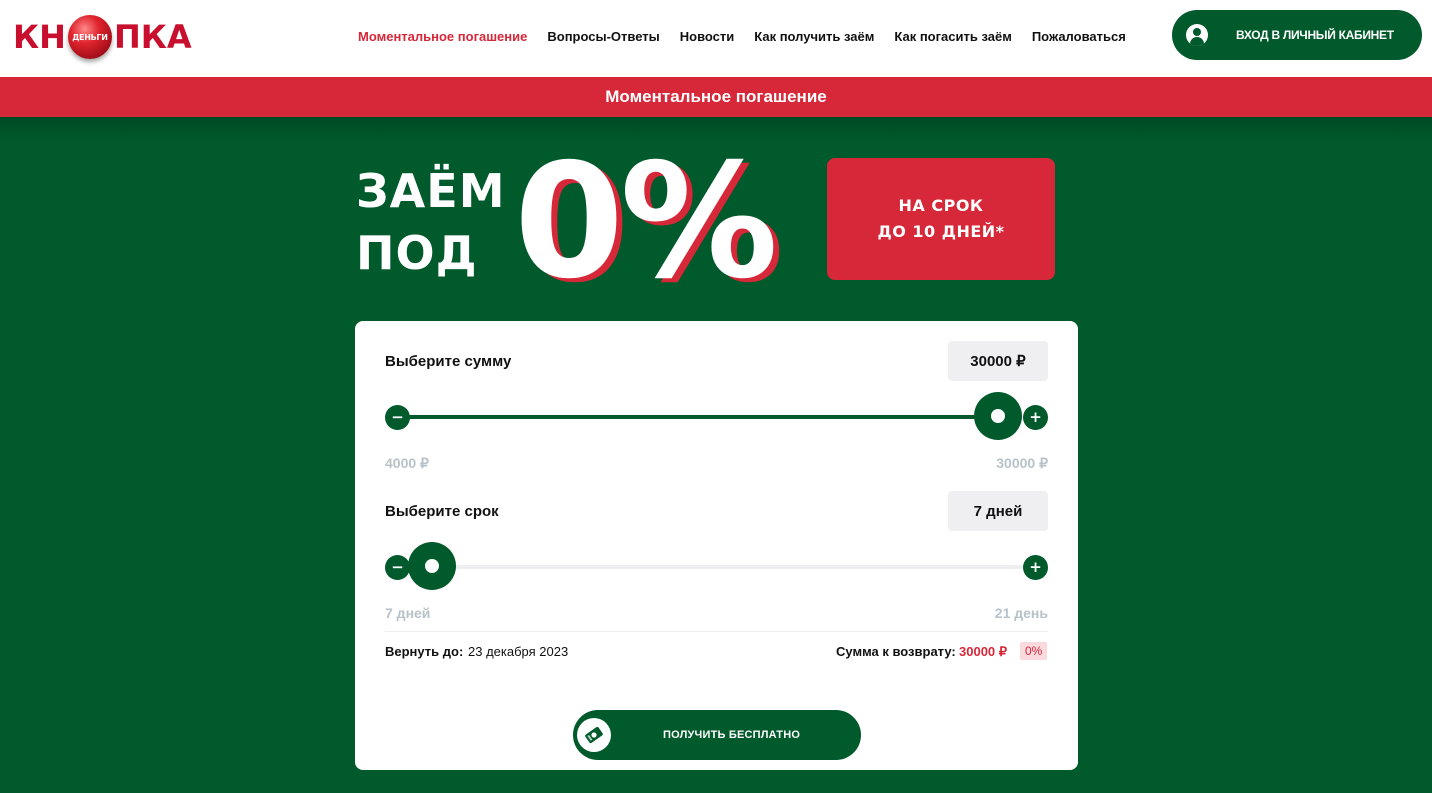  I want to click on repay-amount-value: 30000 ₽, so click(983, 651).